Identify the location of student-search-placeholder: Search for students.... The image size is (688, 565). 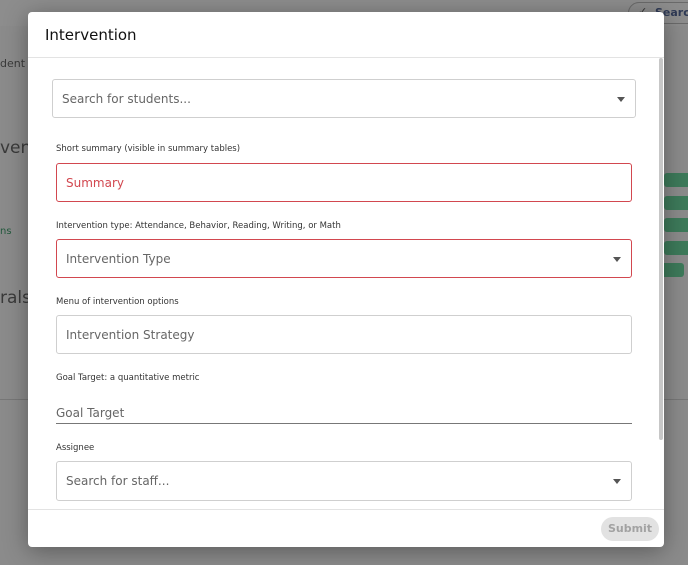
(126, 99).